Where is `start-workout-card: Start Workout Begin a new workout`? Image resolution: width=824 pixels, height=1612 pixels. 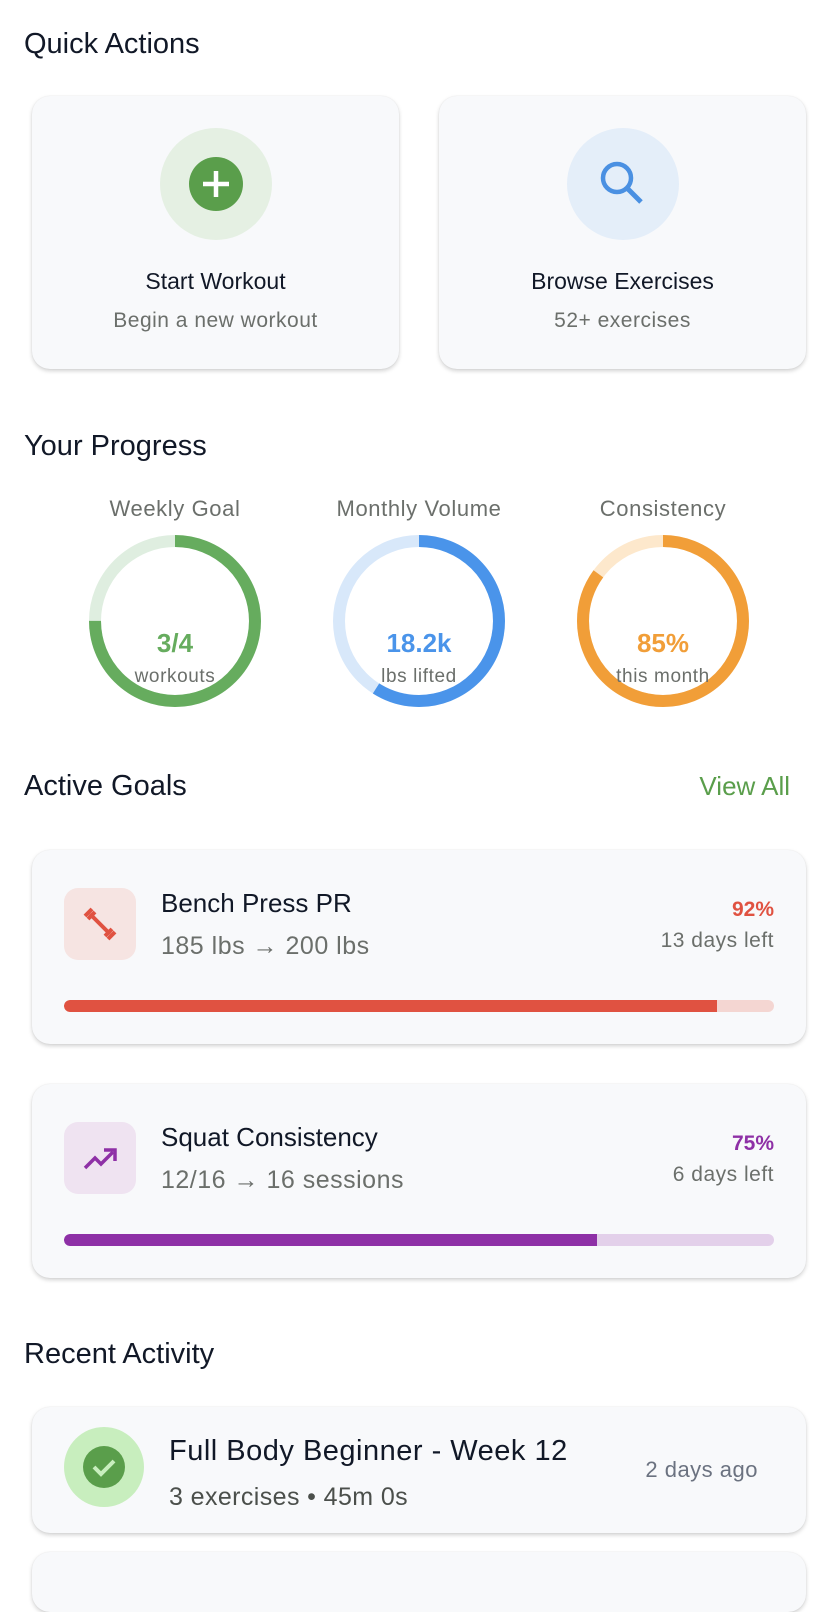
start-workout-card: Start Workout Begin a new workout is located at coordinates (215, 232).